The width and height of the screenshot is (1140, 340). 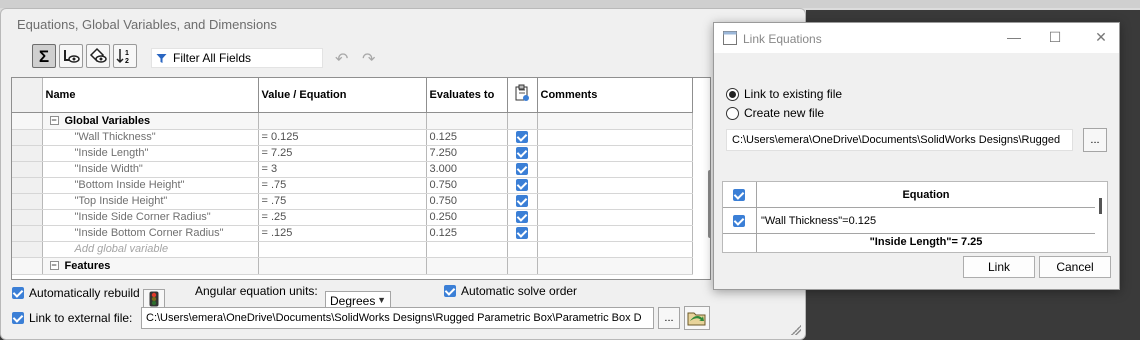 I want to click on section-row-global: − Global Variables, so click(x=352, y=121).